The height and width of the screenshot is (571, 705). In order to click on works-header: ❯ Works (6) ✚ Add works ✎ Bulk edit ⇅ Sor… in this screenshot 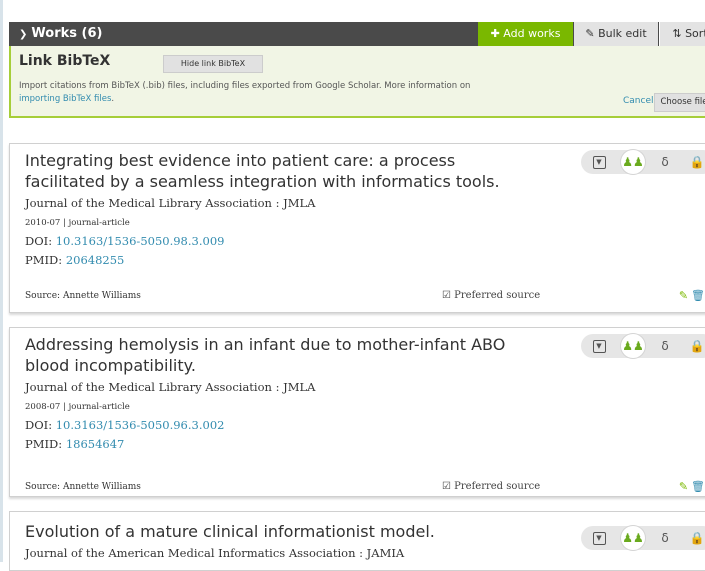, I will do `click(357, 34)`.